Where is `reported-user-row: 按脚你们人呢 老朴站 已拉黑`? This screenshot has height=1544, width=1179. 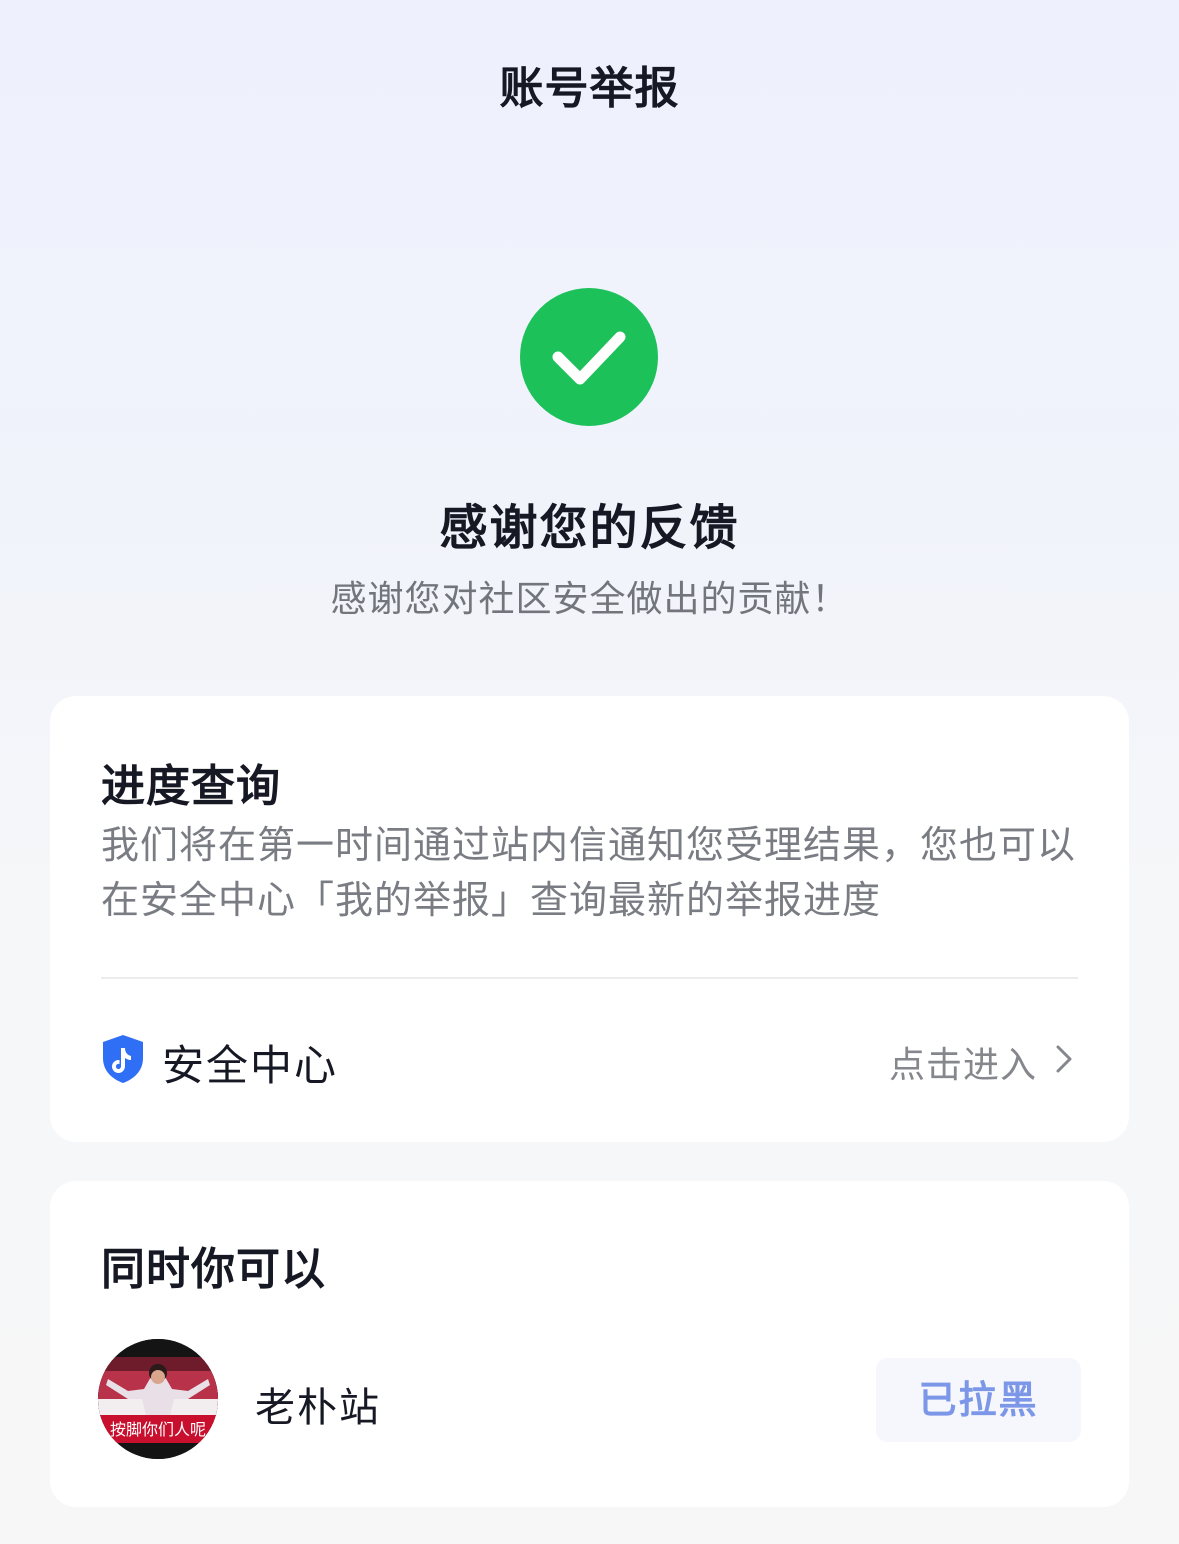 reported-user-row: 按脚你们人呢 老朴站 已拉黑 is located at coordinates (589, 1400).